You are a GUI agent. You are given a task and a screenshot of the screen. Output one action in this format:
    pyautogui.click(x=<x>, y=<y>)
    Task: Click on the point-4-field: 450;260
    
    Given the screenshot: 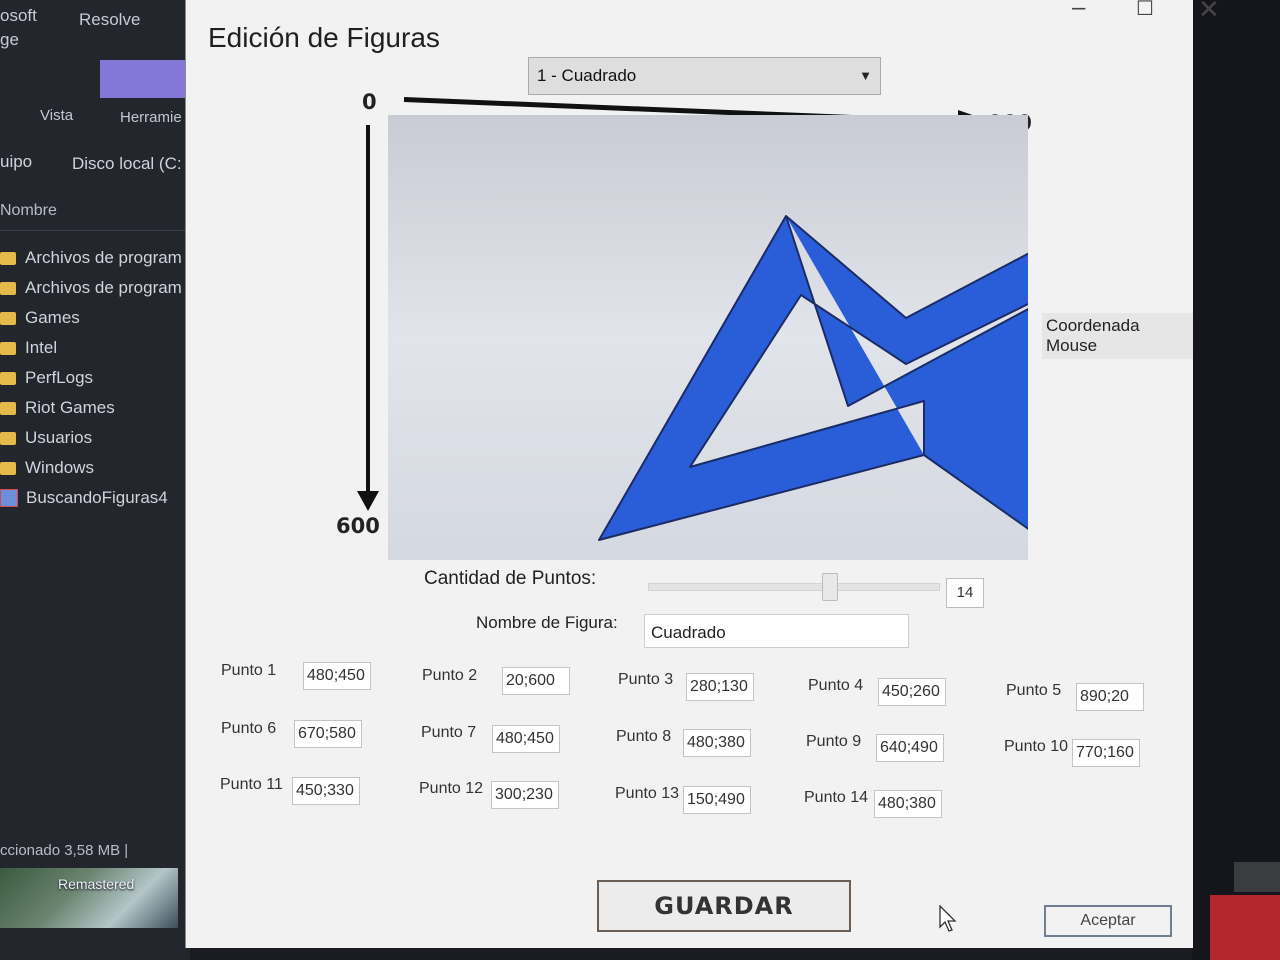 What is the action you would take?
    pyautogui.click(x=912, y=692)
    